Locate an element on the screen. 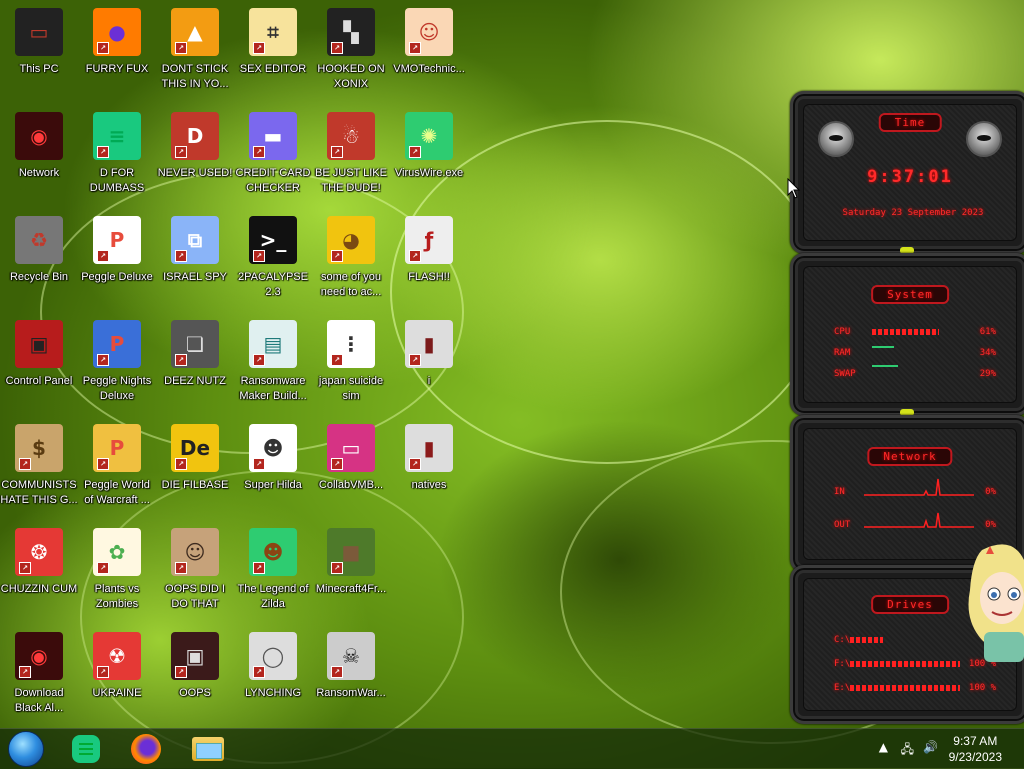  desktop-icon: >_ ↗ 2PACALYPSE 2.3 is located at coordinates (273, 258).